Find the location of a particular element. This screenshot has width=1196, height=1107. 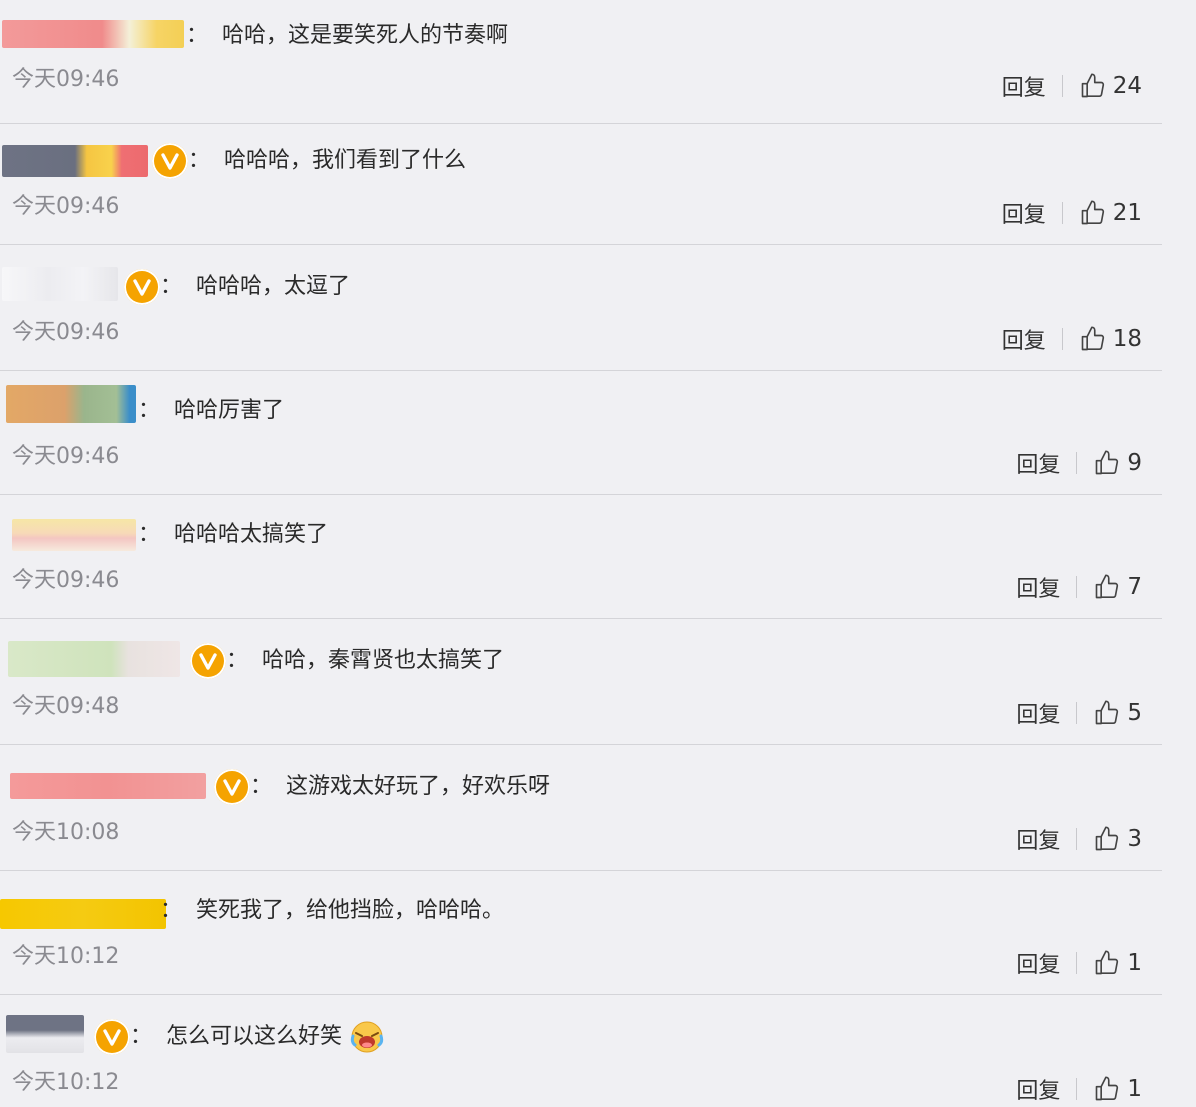

comment-item: ： 哈哈，秦霄贤也太搞笑了 今天09:48 回复 5 is located at coordinates (581, 682).